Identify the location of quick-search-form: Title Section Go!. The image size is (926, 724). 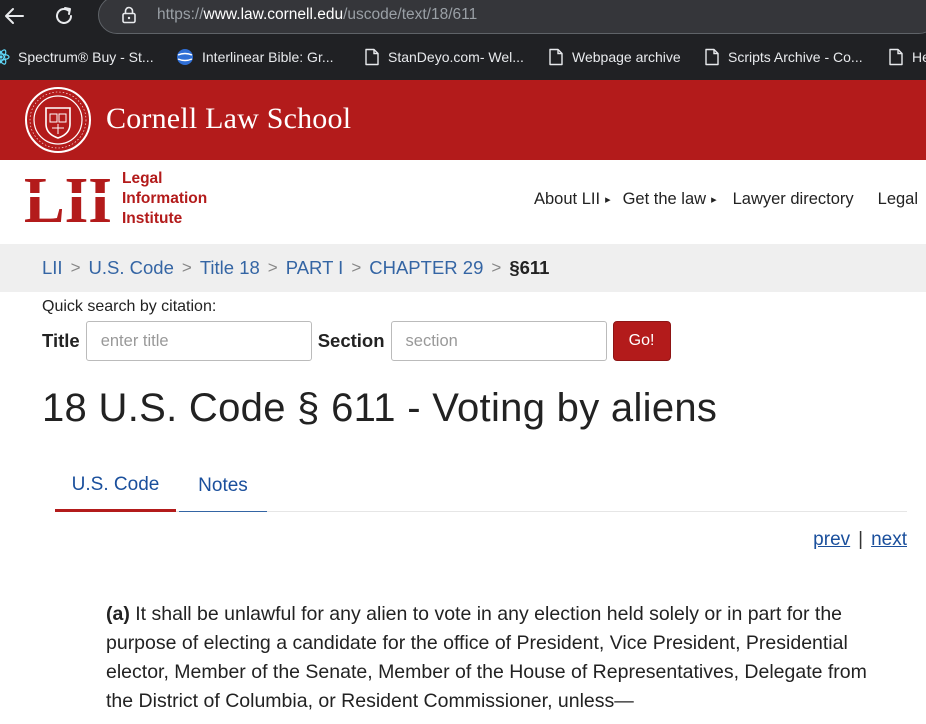
(356, 341).